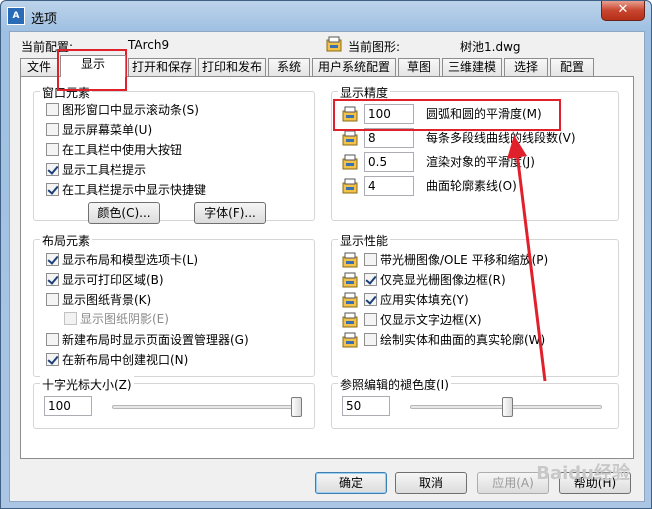  What do you see at coordinates (389, 186) in the screenshot?
I see `contour-lines-input: 4` at bounding box center [389, 186].